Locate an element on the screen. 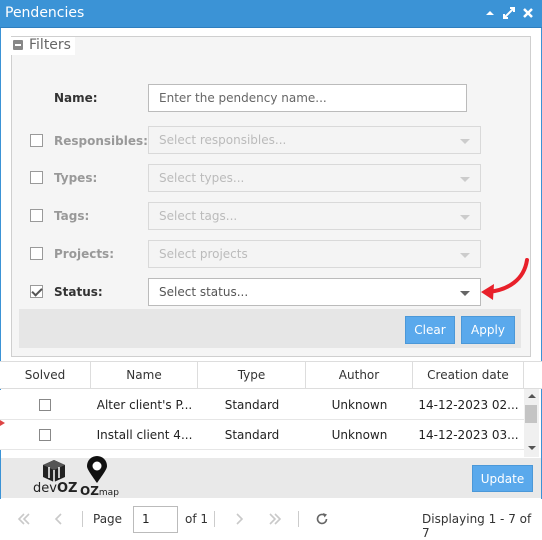 This screenshot has height=540, width=542. maximize-icon is located at coordinates (509, 13).